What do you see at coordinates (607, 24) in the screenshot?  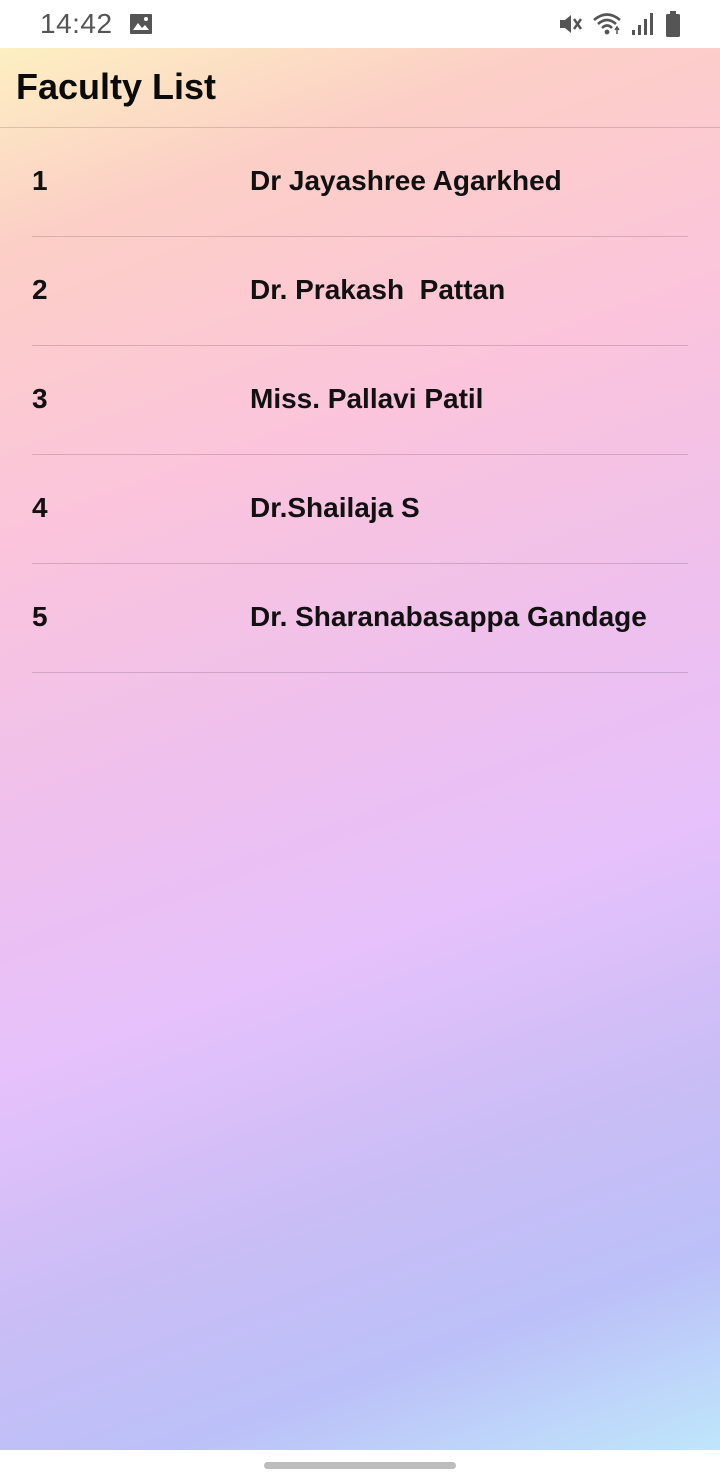 I see `wifi-icon` at bounding box center [607, 24].